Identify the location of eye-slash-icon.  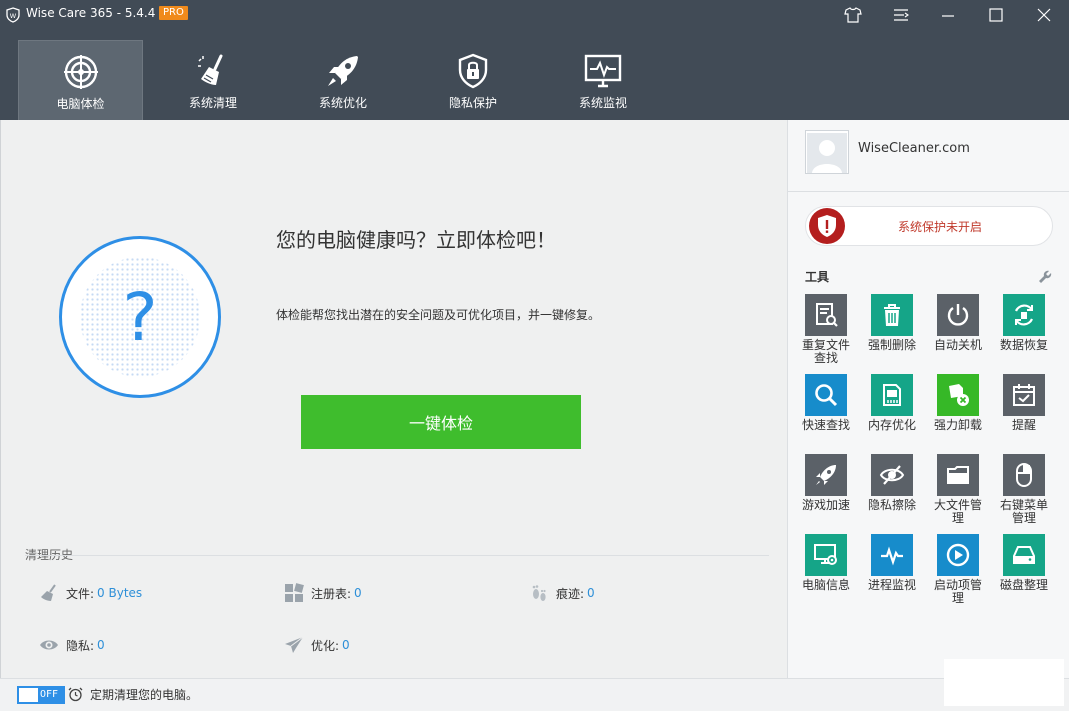
(892, 475).